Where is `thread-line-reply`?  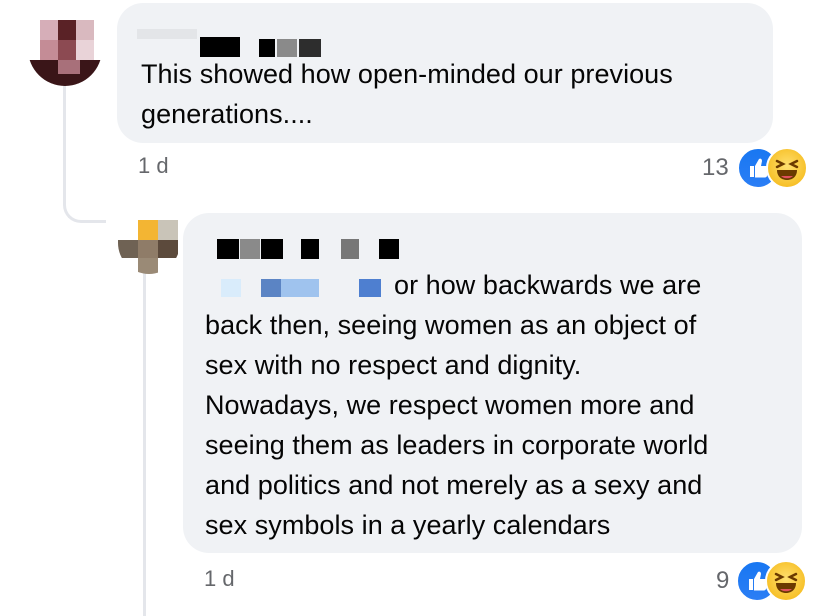
thread-line-reply is located at coordinates (144, 442).